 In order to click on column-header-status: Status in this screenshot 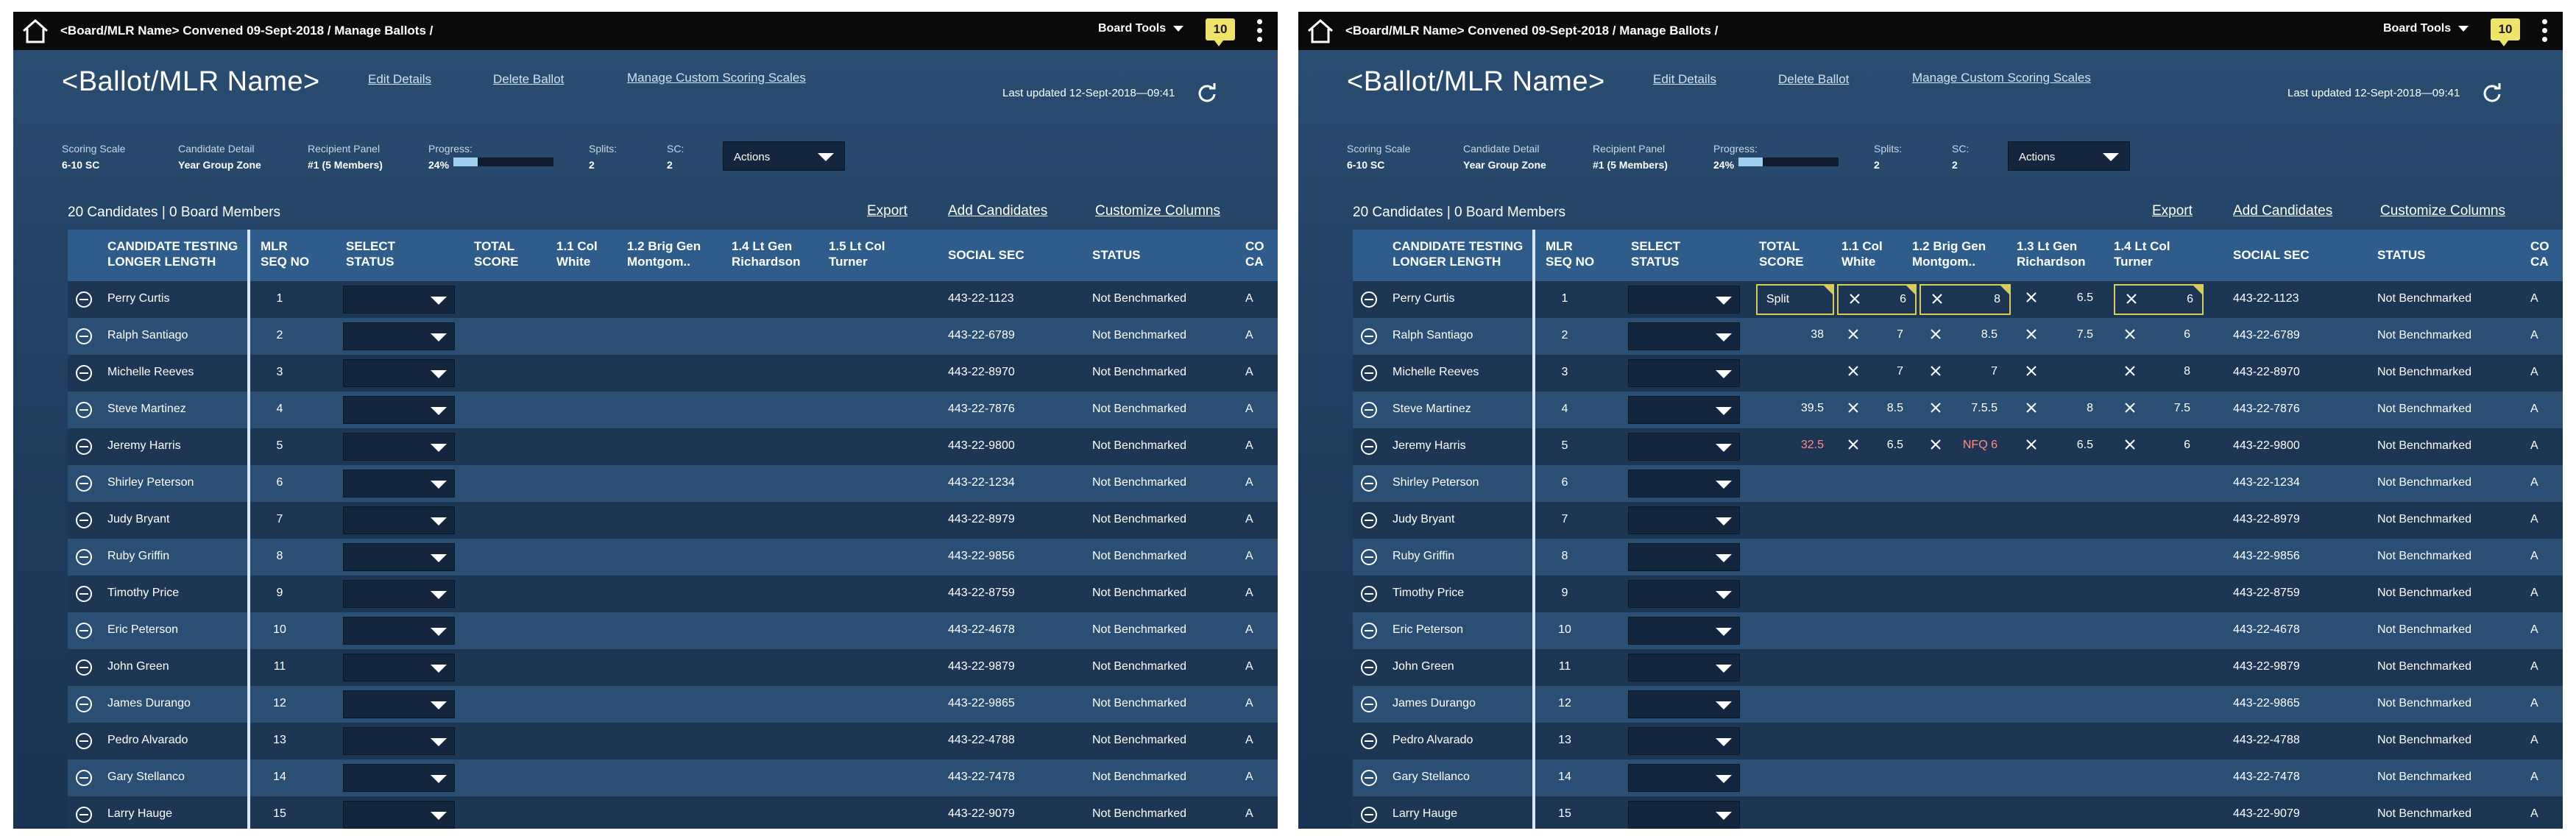, I will do `click(1116, 255)`.